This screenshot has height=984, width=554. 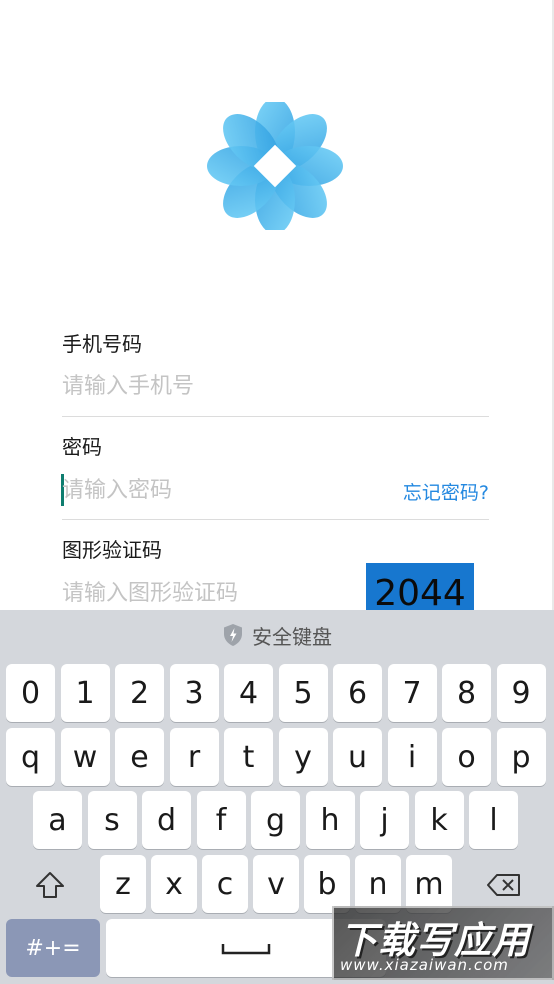 I want to click on password-label: 密码, so click(x=82, y=447).